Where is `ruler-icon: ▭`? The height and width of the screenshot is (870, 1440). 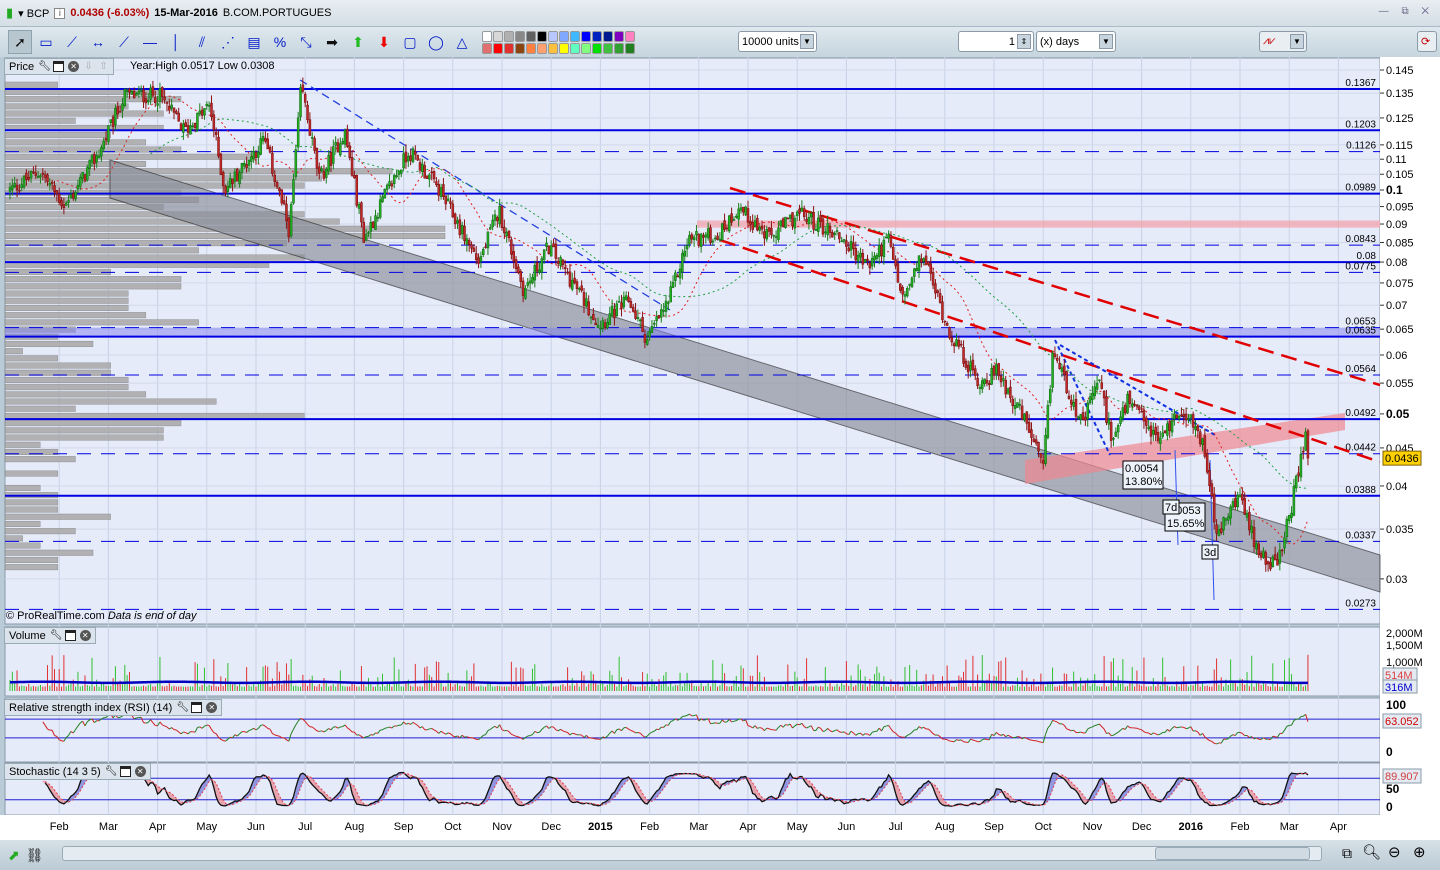
ruler-icon: ▭ is located at coordinates (46, 42).